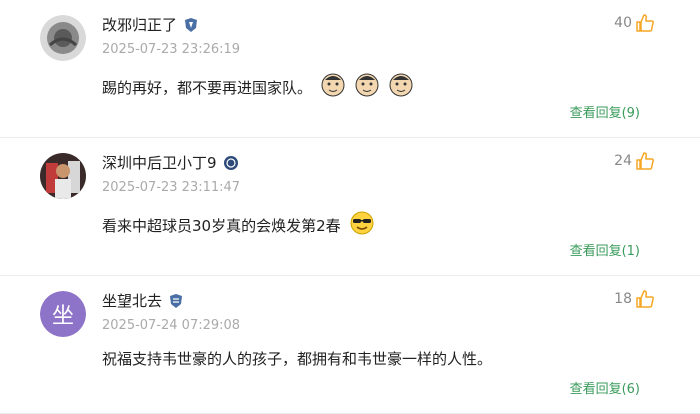 The width and height of the screenshot is (700, 414). I want to click on comment-body: 看来中超球员30岁真的会焕发第2春, so click(221, 225).